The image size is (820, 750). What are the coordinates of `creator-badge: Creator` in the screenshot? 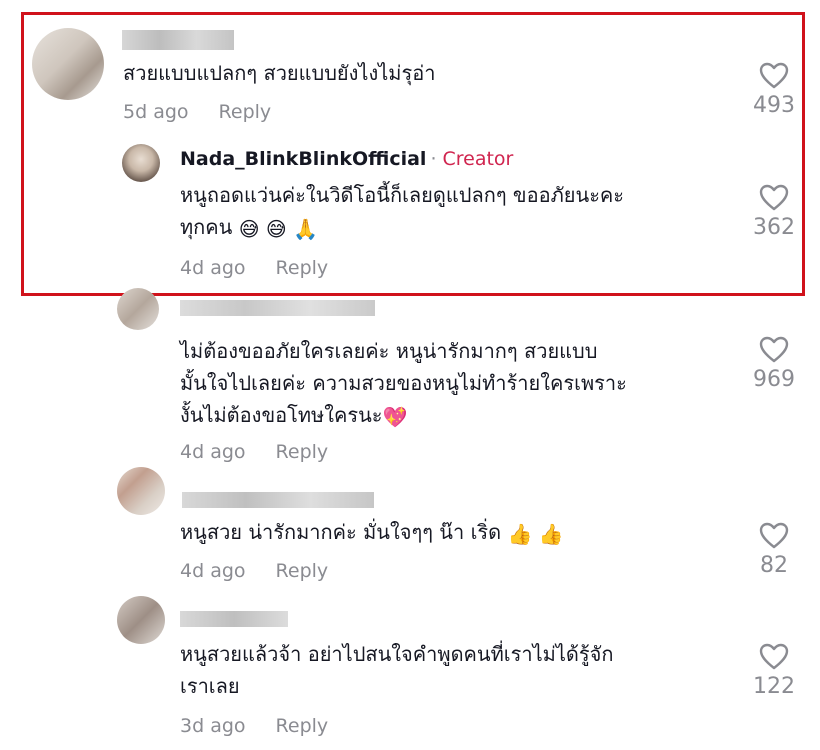 It's located at (478, 159).